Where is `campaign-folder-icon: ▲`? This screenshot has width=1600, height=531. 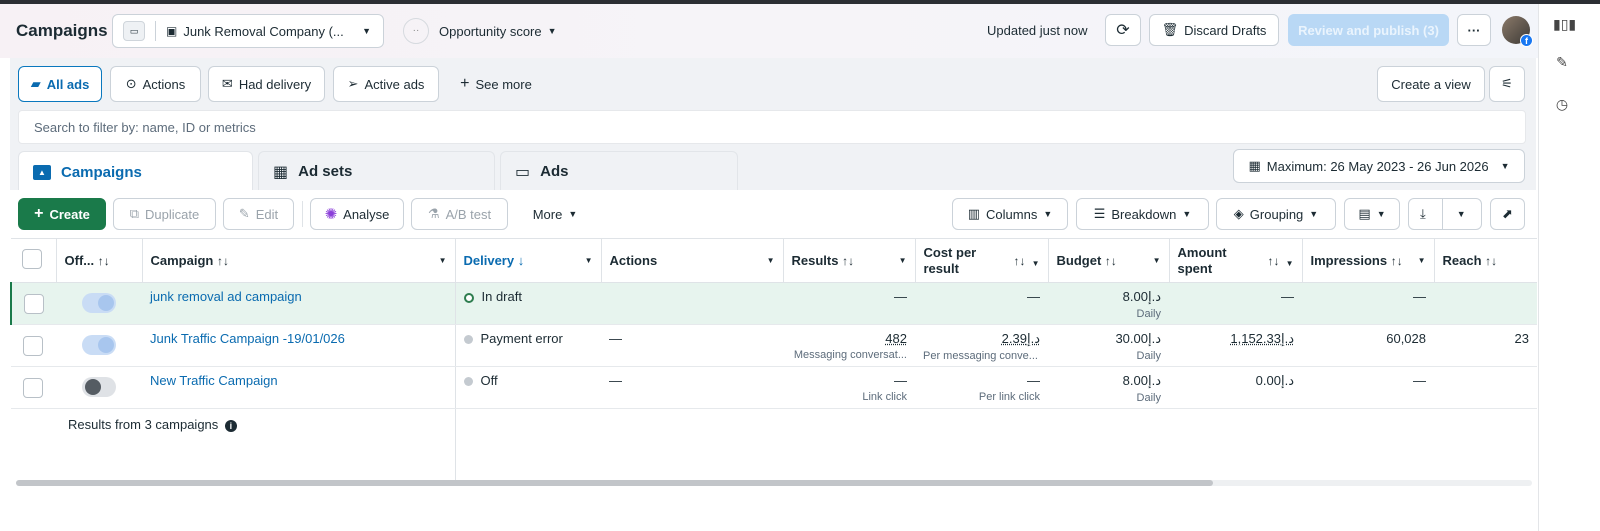
campaign-folder-icon: ▲ is located at coordinates (42, 172).